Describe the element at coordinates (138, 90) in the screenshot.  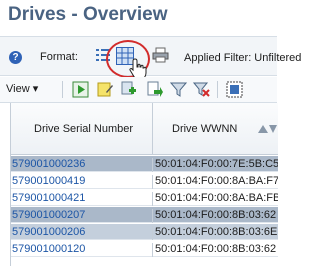
I see `table-toolbar: View ▾` at that location.